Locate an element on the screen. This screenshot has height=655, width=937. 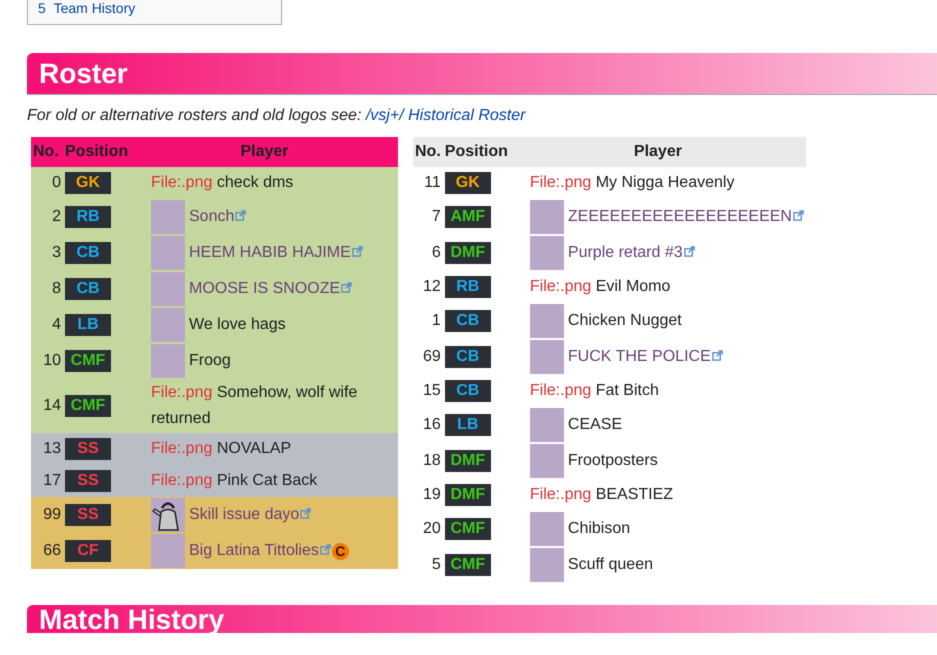
number-cell: 0 is located at coordinates (47, 183).